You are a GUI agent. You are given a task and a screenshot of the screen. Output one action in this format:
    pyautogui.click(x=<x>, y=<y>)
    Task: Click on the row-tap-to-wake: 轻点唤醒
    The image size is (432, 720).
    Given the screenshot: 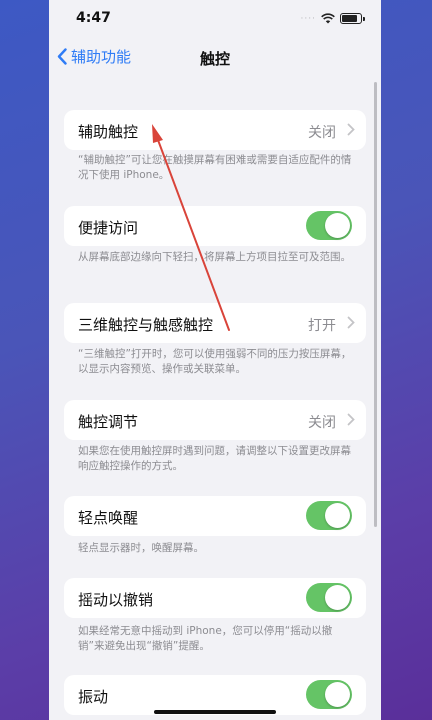 What is the action you would take?
    pyautogui.click(x=215, y=516)
    